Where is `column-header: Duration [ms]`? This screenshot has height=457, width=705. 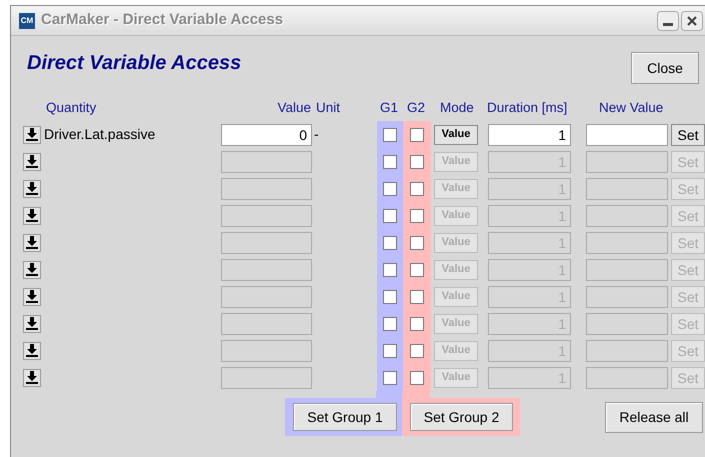 column-header: Duration [ms] is located at coordinates (527, 107).